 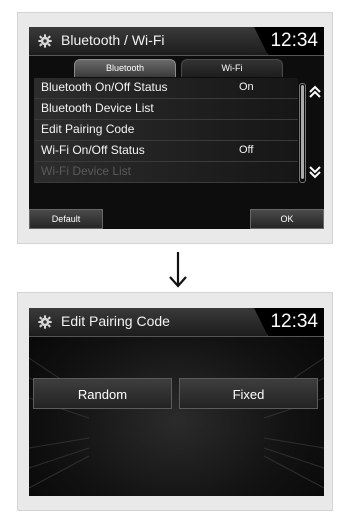 What do you see at coordinates (66, 219) in the screenshot?
I see `default-button: Default` at bounding box center [66, 219].